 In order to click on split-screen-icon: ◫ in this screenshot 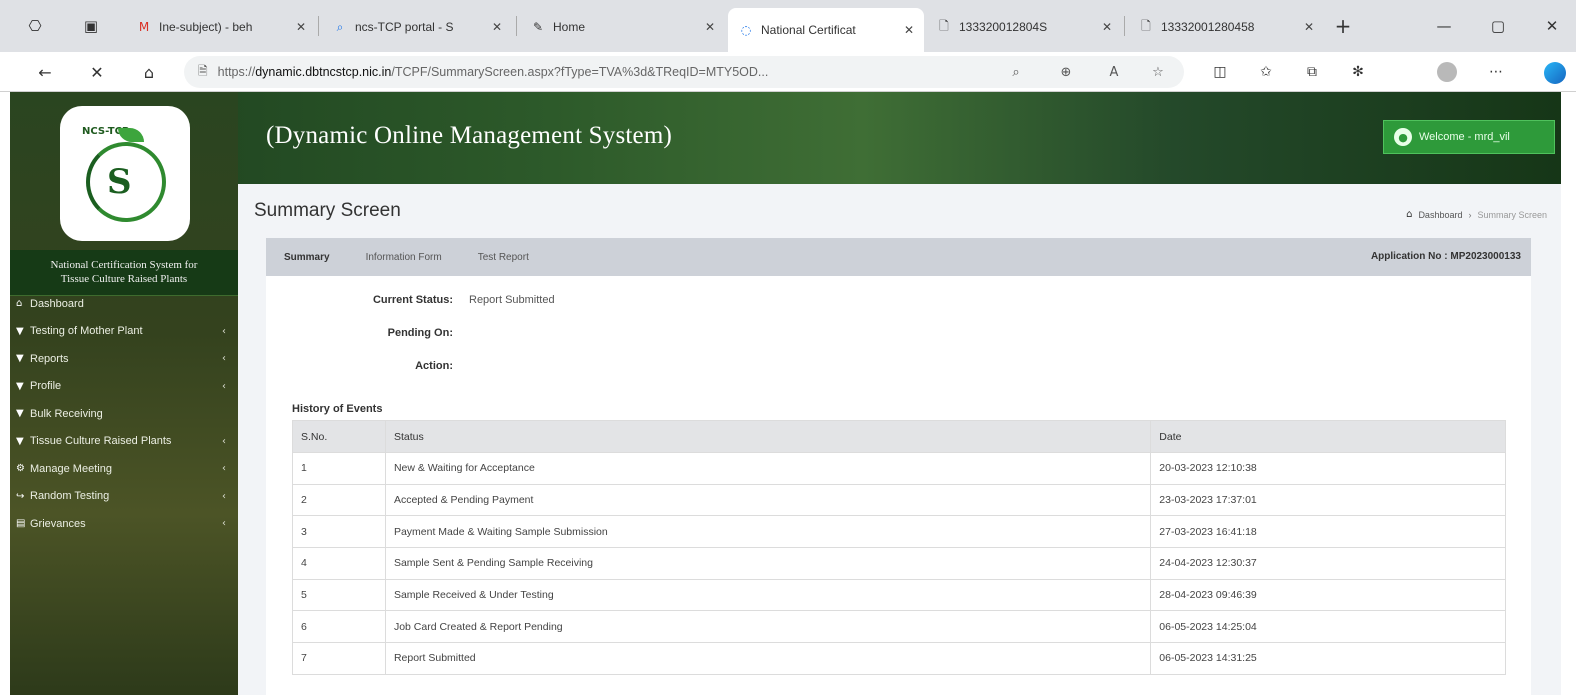, I will do `click(1220, 72)`.